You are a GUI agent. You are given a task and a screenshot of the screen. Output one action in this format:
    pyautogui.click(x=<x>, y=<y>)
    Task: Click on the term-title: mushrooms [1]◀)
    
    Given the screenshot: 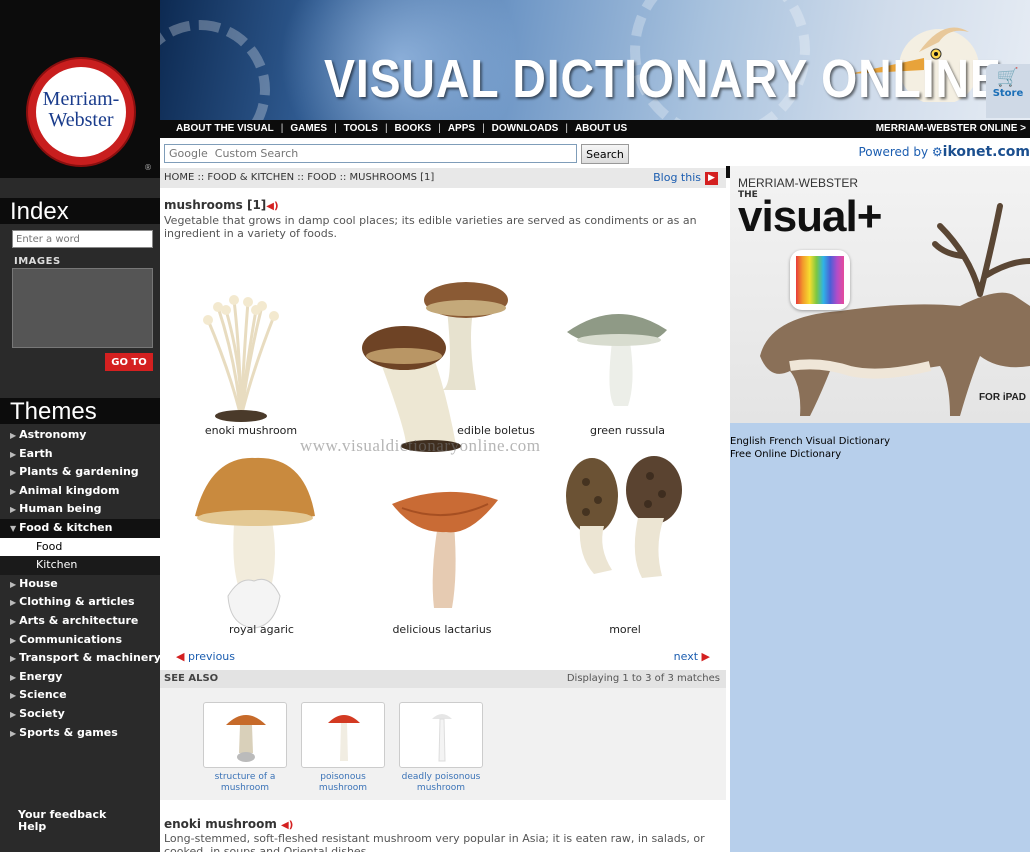 What is the action you would take?
    pyautogui.click(x=221, y=205)
    